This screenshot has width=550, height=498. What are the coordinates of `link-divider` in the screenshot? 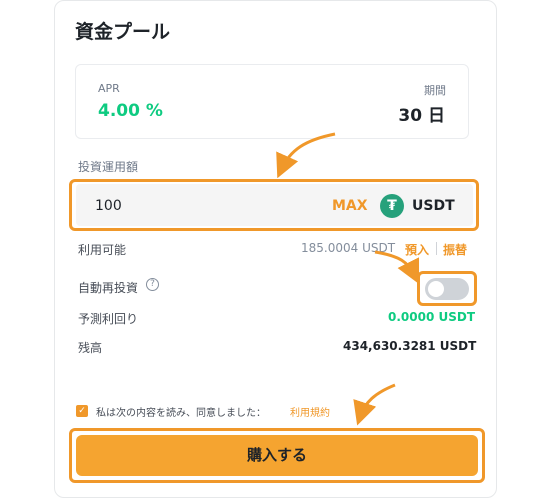 It's located at (436, 248).